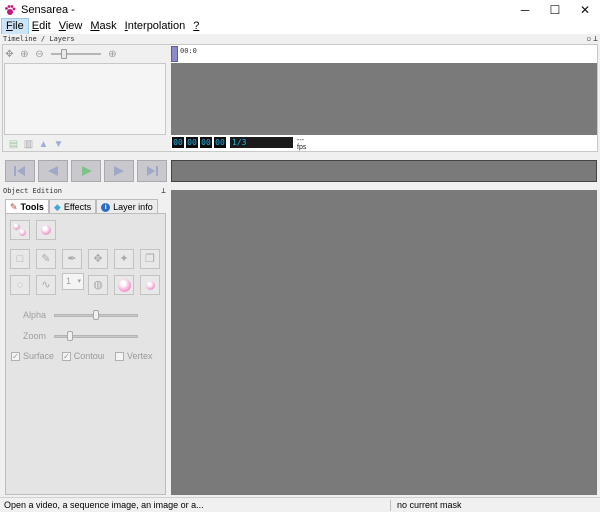 The height and width of the screenshot is (512, 600). What do you see at coordinates (39, 356) in the screenshot?
I see `surface-label: Surface` at bounding box center [39, 356].